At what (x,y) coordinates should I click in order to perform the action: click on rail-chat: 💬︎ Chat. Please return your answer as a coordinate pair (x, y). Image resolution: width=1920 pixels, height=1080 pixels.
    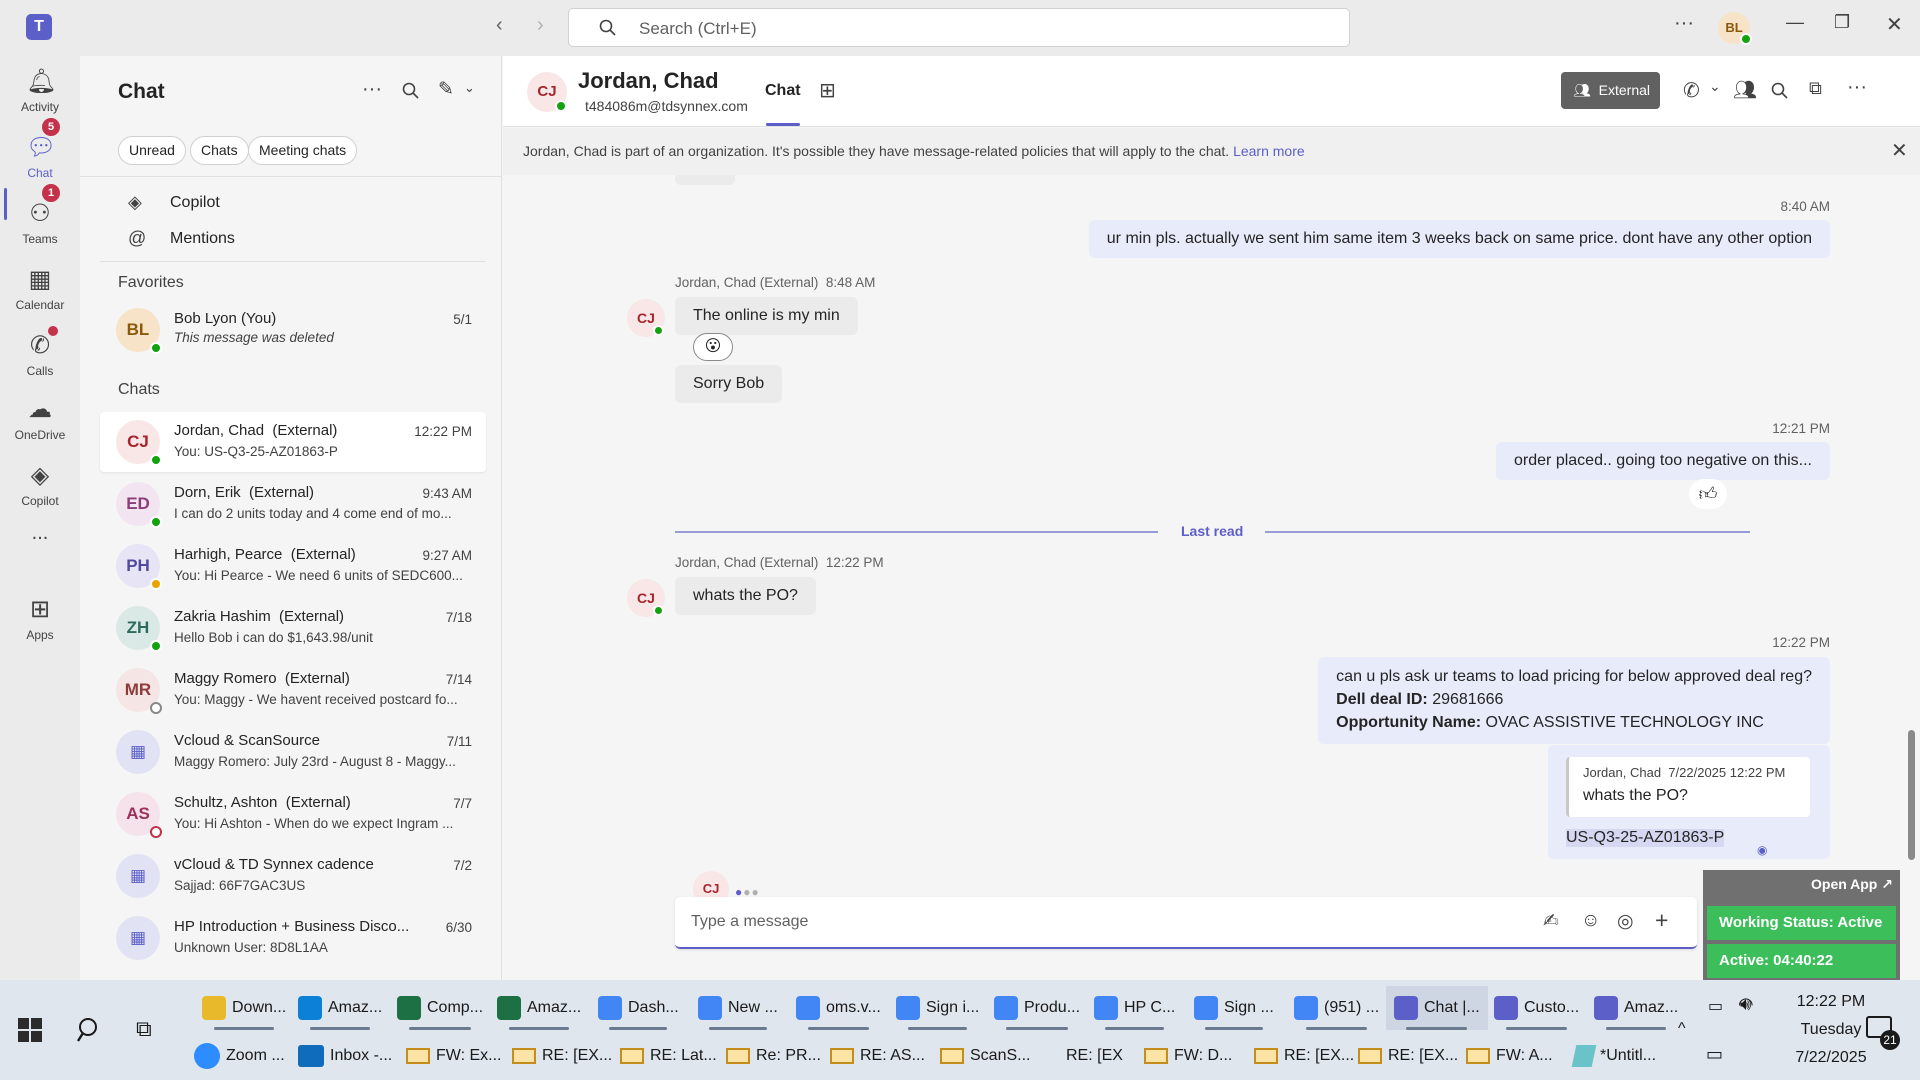
    Looking at the image, I should click on (40, 157).